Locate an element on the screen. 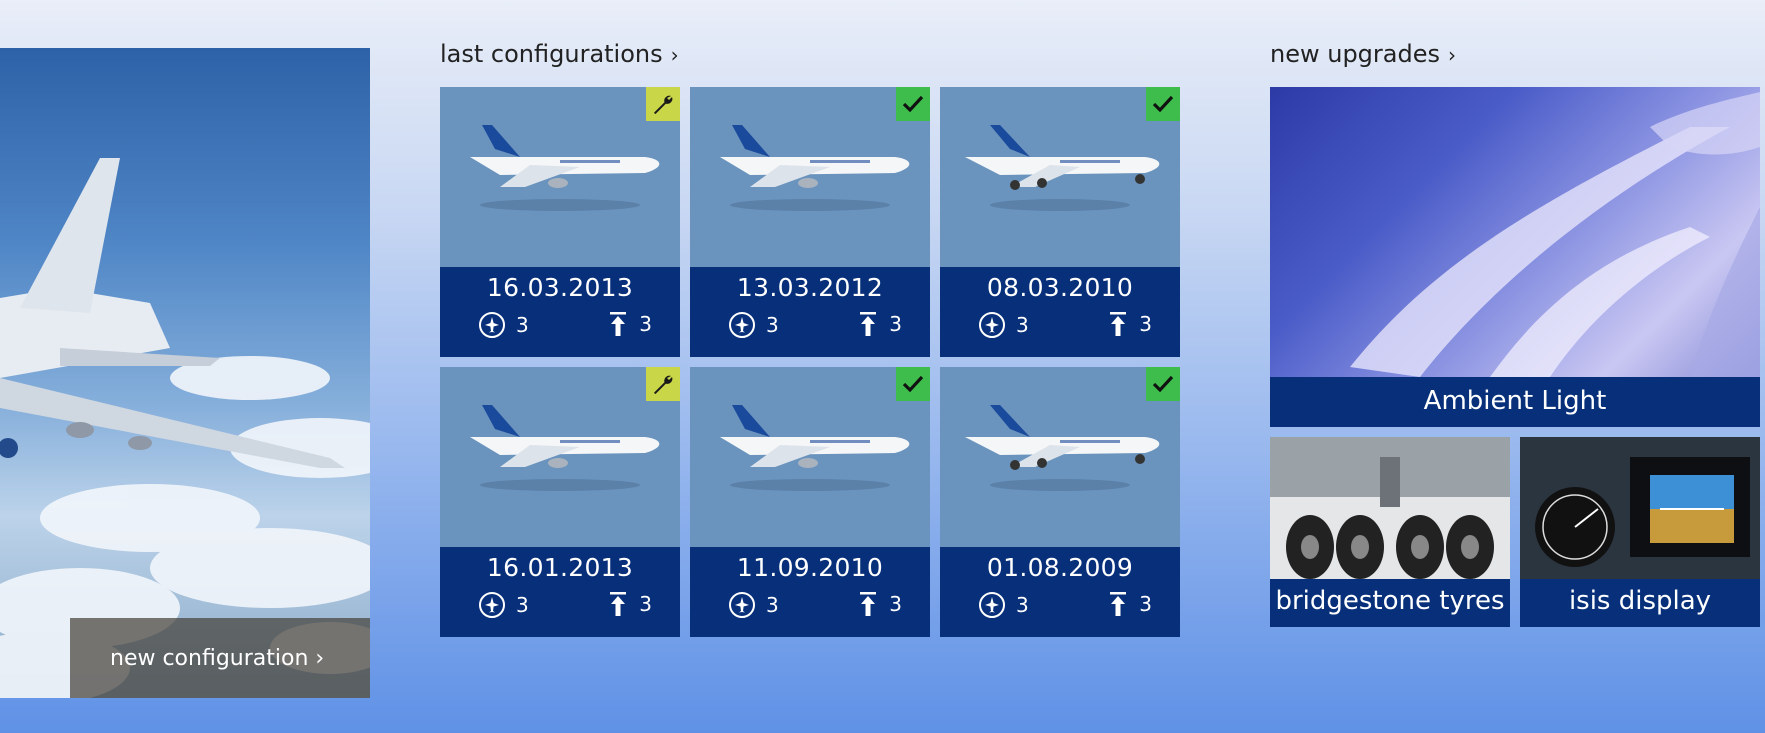 The height and width of the screenshot is (733, 1765). configuration-date: 08.03.2010 is located at coordinates (1060, 287).